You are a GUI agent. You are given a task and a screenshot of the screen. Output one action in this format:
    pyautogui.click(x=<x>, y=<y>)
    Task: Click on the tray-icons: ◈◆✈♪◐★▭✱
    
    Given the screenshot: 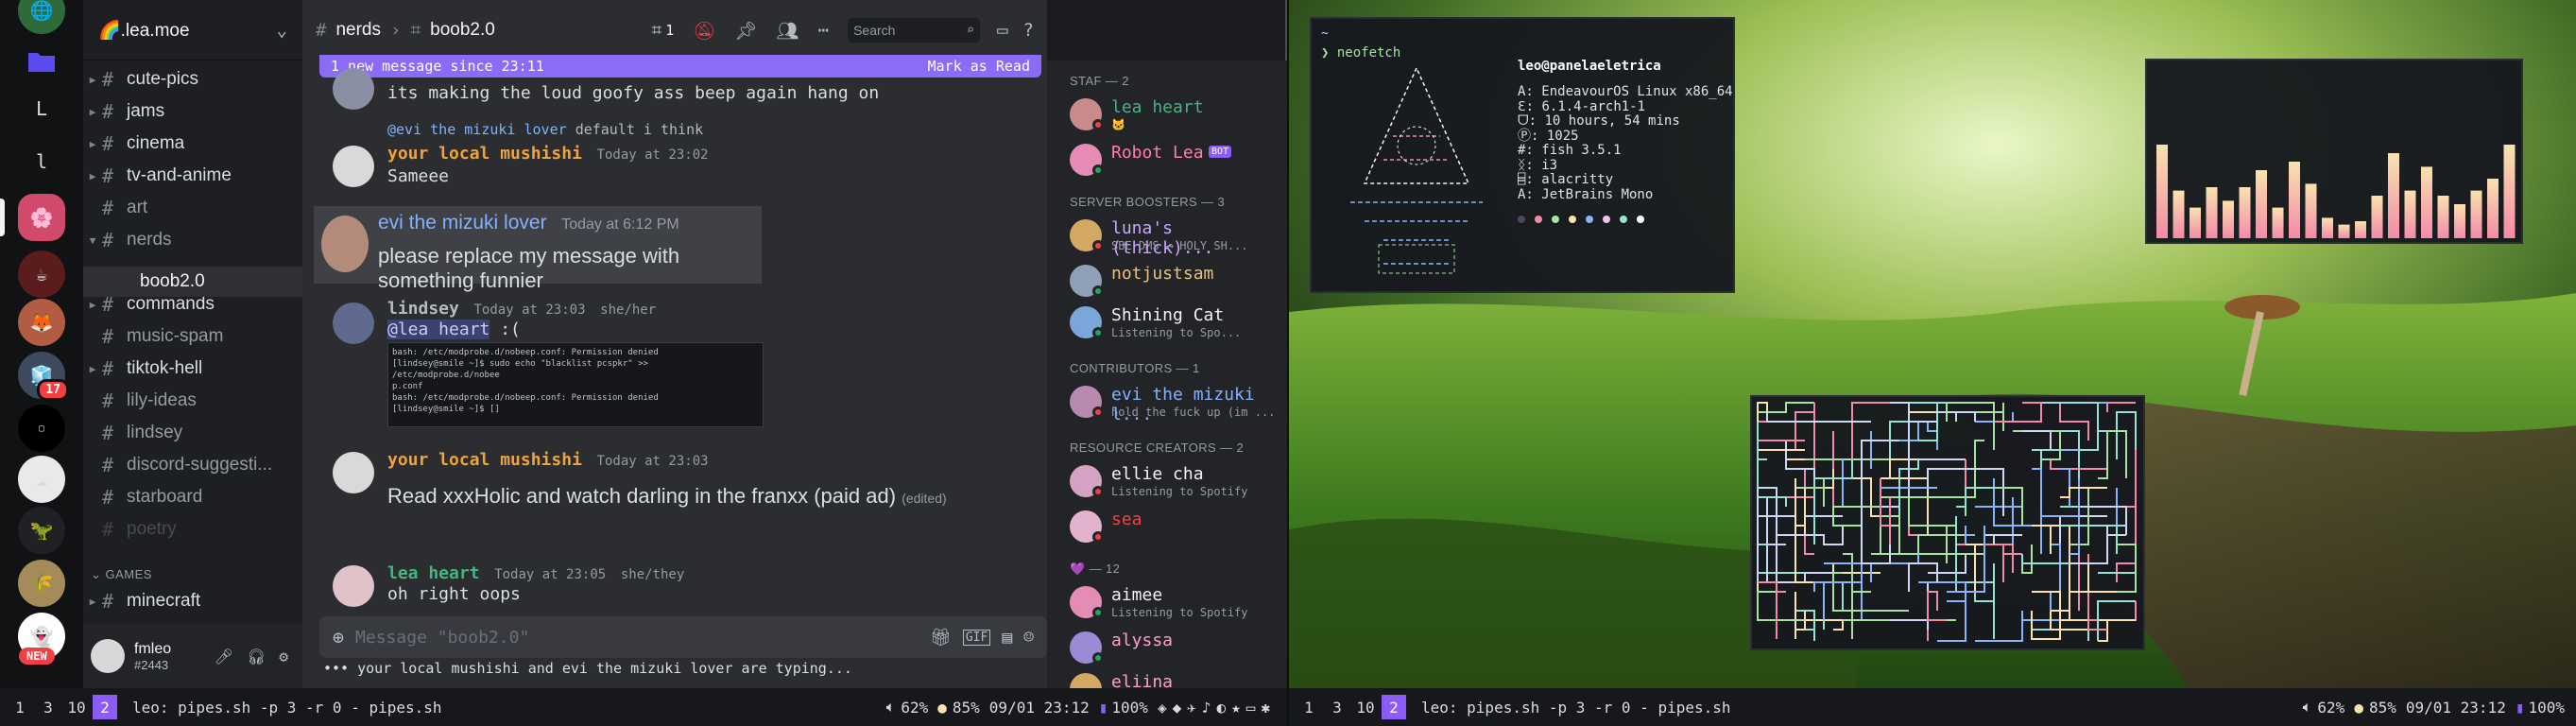 What is the action you would take?
    pyautogui.click(x=1217, y=708)
    